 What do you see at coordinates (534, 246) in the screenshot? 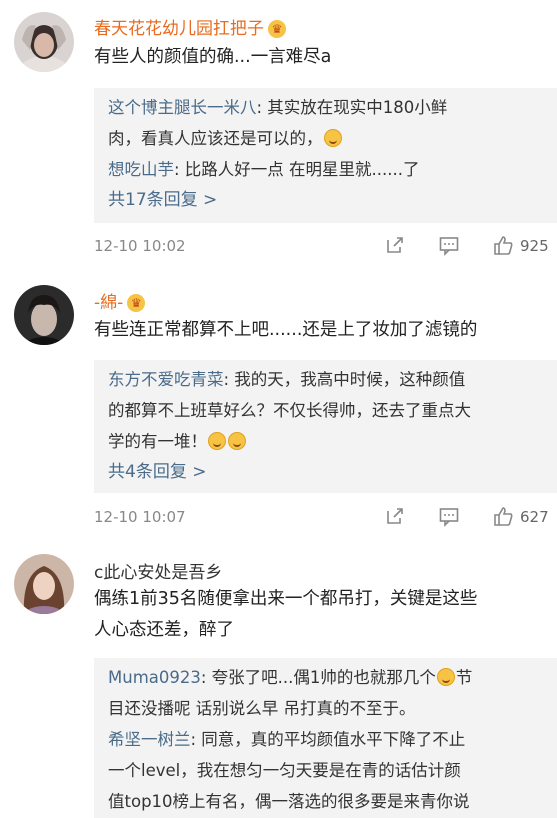
I see `like-count: 925` at bounding box center [534, 246].